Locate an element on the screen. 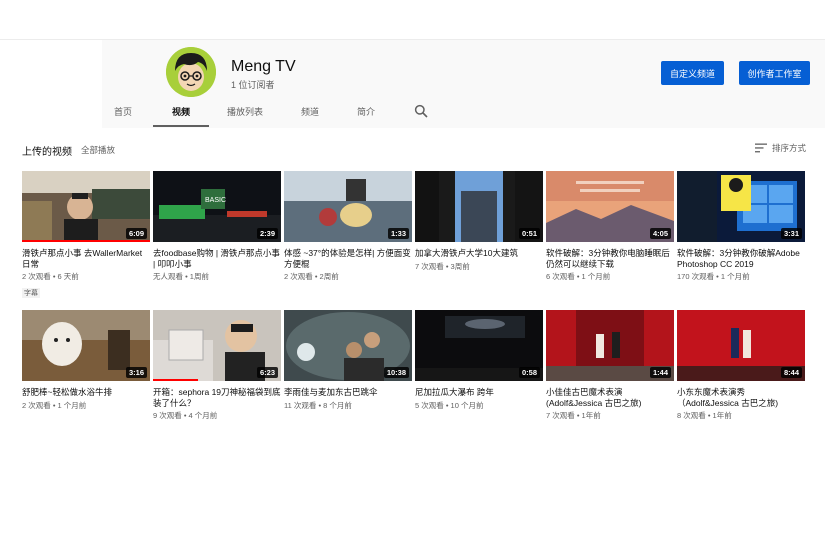 The width and height of the screenshot is (825, 550). subscriber-count: 1 位订阅者 is located at coordinates (253, 85).